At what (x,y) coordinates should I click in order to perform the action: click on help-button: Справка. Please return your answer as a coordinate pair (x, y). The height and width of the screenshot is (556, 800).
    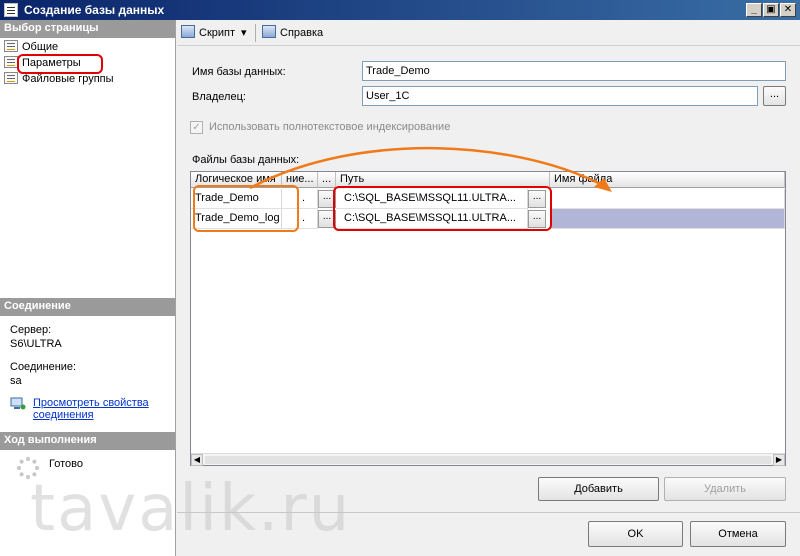
    Looking at the image, I should click on (292, 33).